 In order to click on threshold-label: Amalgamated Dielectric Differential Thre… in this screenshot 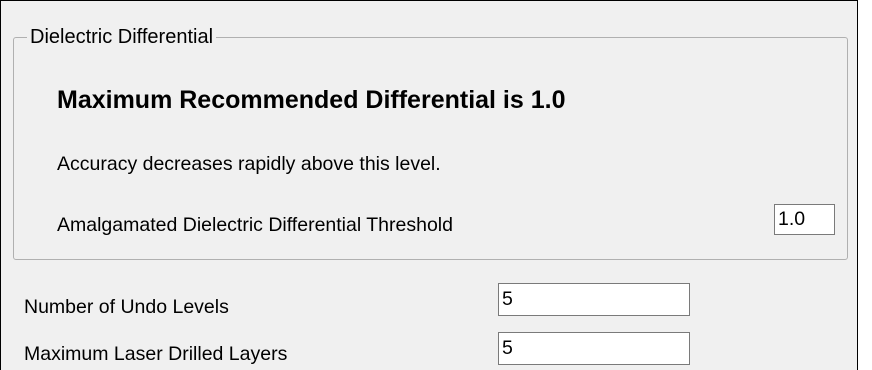, I will do `click(255, 225)`.